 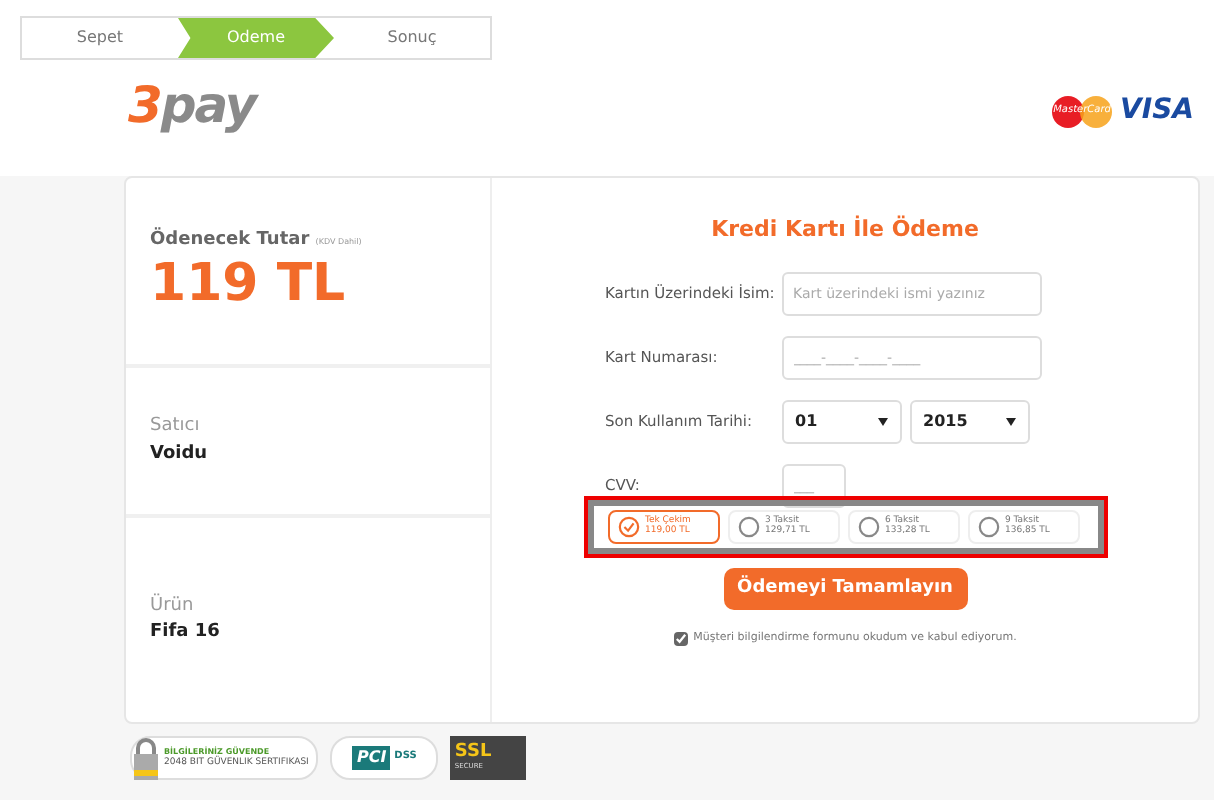 I want to click on submit-button: Ödemeyi Tamamlayın, so click(x=845, y=589).